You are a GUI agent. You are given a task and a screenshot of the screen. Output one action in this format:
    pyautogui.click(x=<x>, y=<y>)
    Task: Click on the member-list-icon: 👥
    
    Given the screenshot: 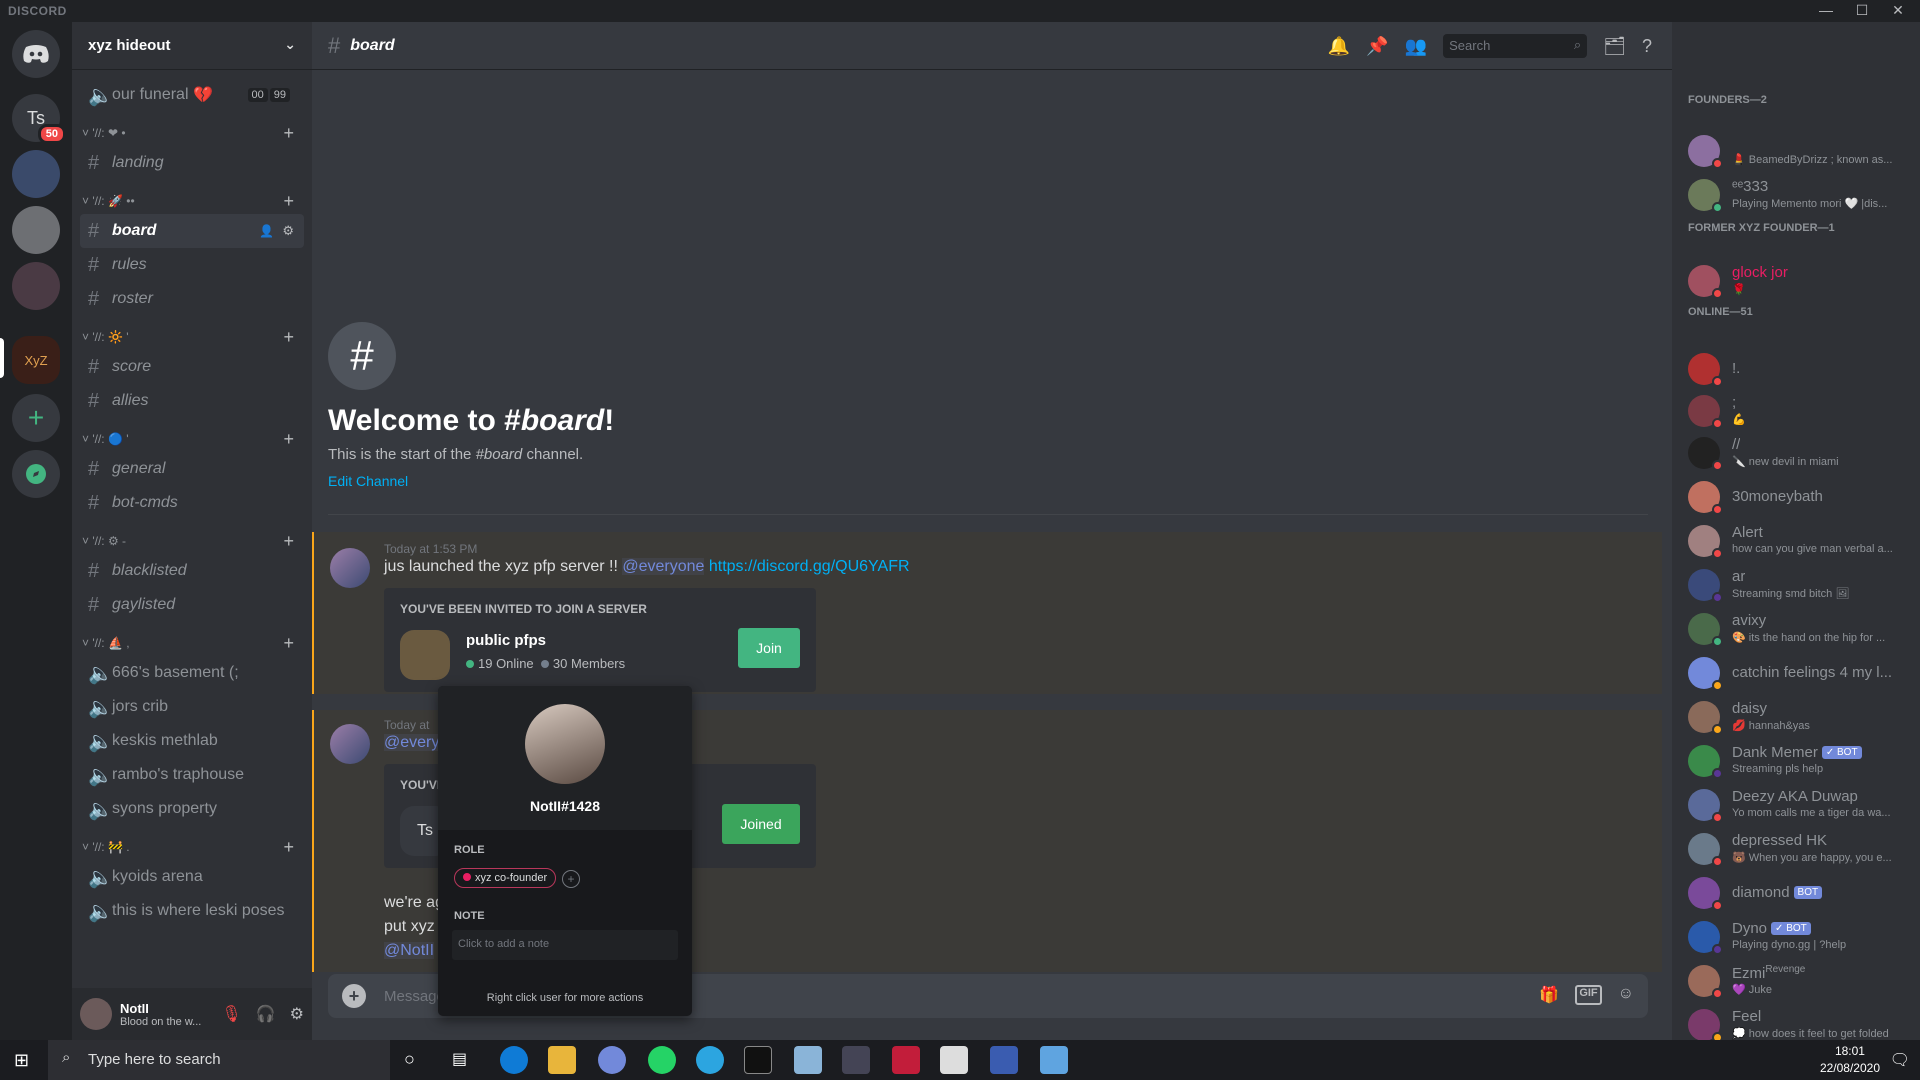 What is the action you would take?
    pyautogui.click(x=1416, y=46)
    